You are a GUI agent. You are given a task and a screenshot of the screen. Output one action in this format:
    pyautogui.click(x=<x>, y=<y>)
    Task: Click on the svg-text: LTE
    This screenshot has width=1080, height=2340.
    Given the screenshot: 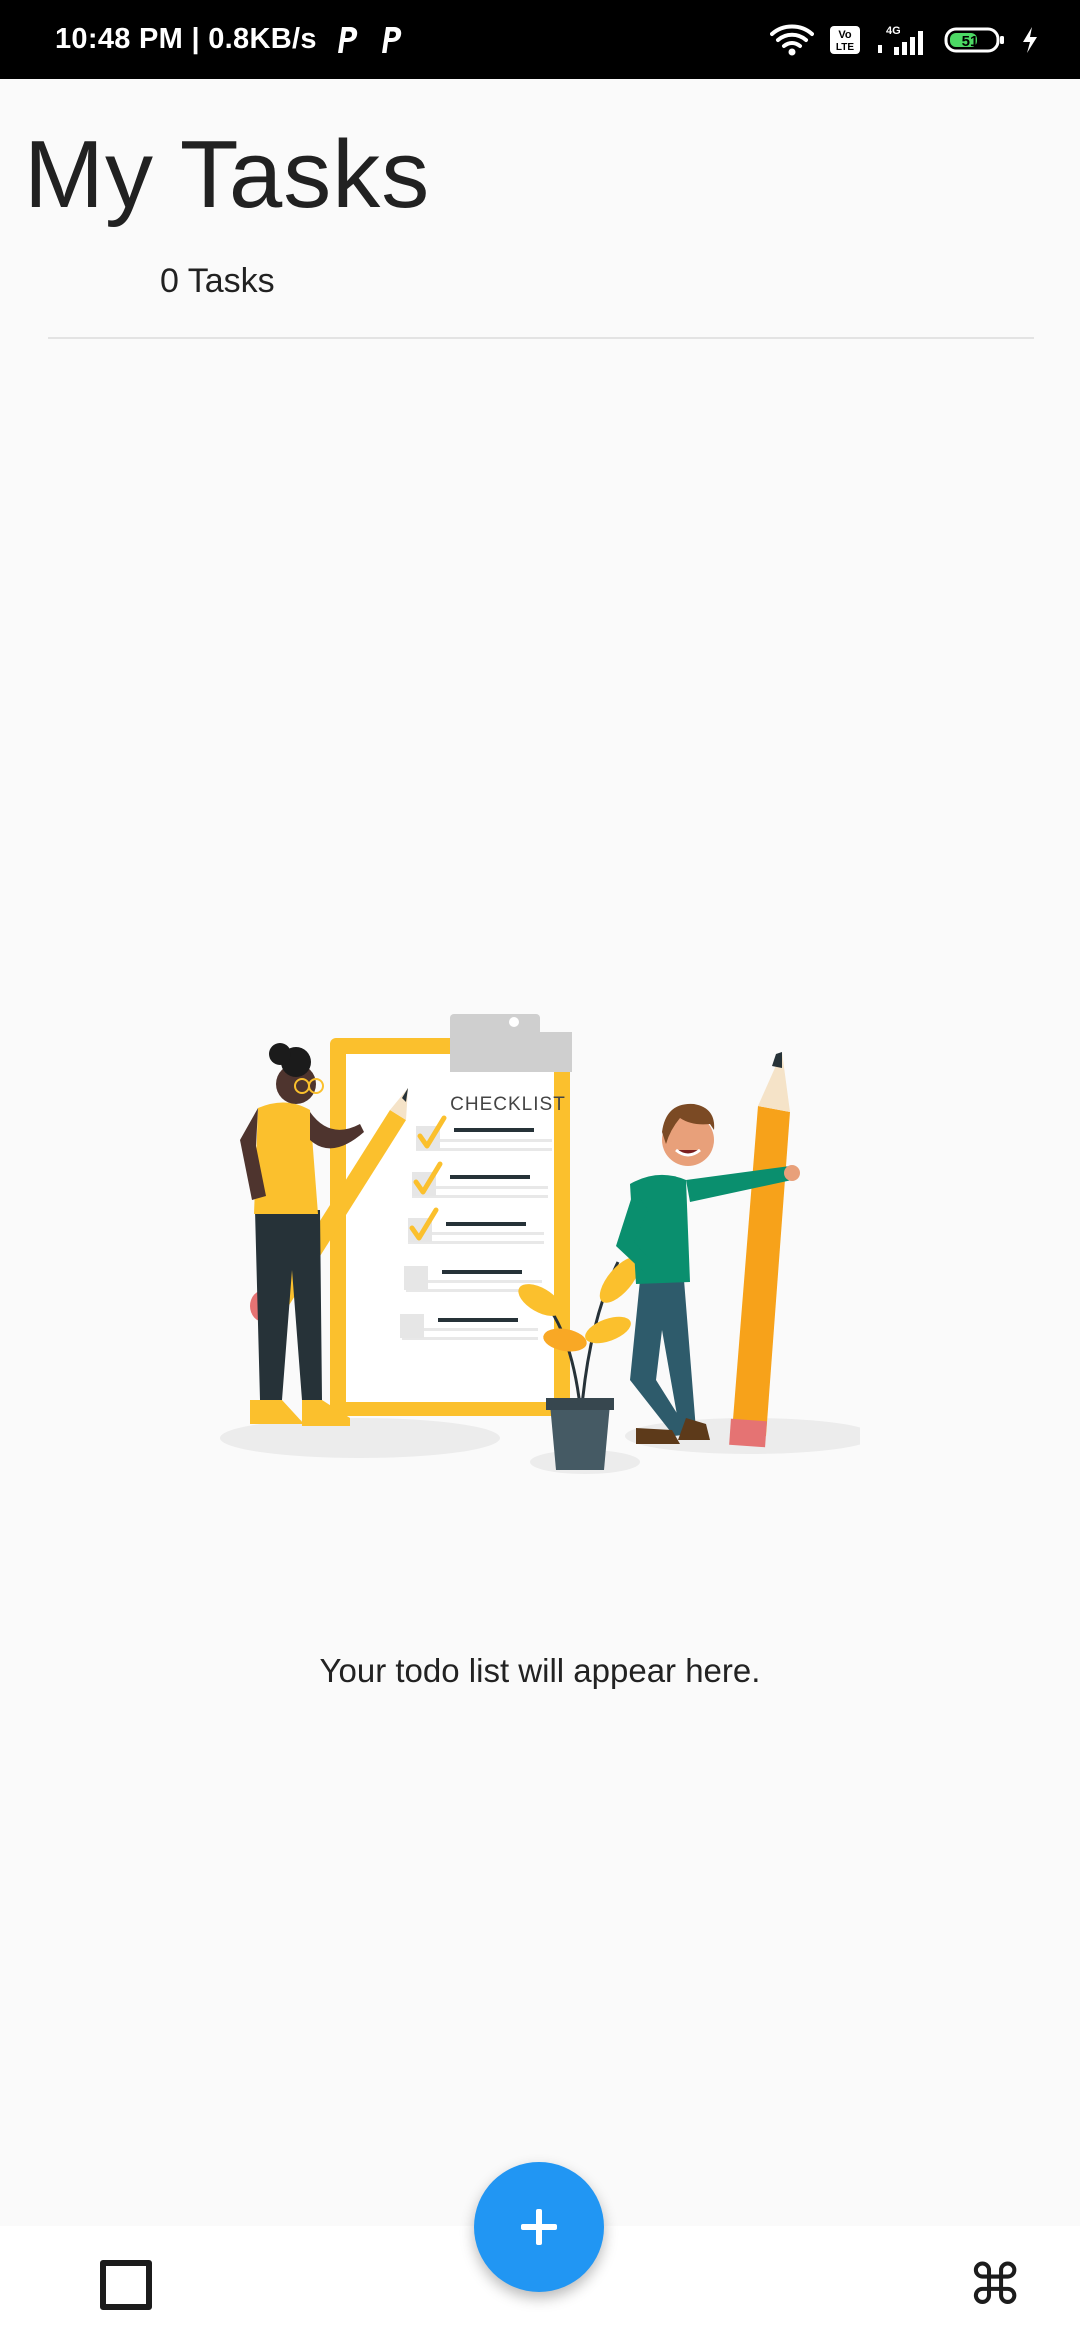 What is the action you would take?
    pyautogui.click(x=845, y=47)
    